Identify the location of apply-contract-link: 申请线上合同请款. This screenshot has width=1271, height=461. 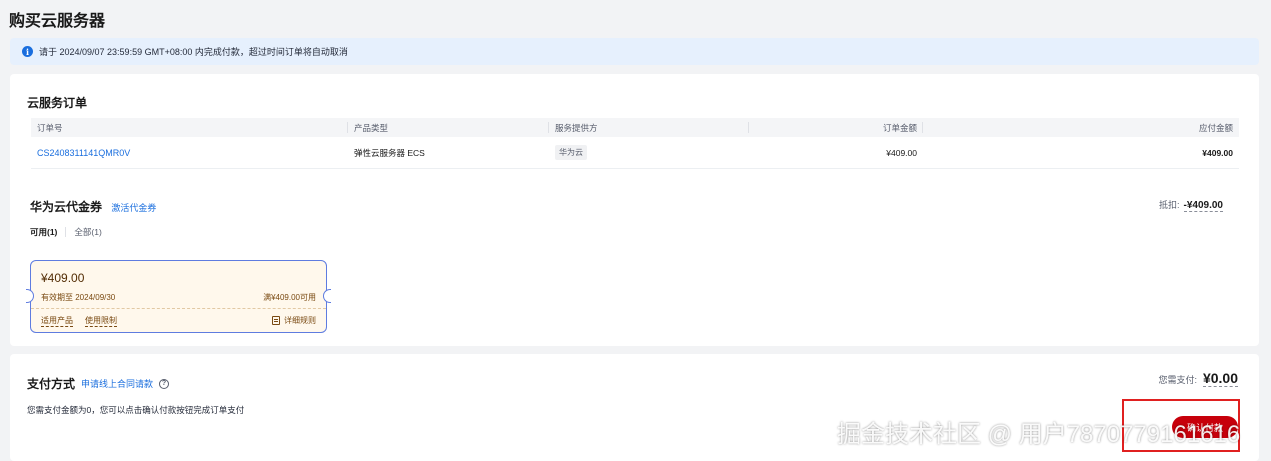
(117, 383).